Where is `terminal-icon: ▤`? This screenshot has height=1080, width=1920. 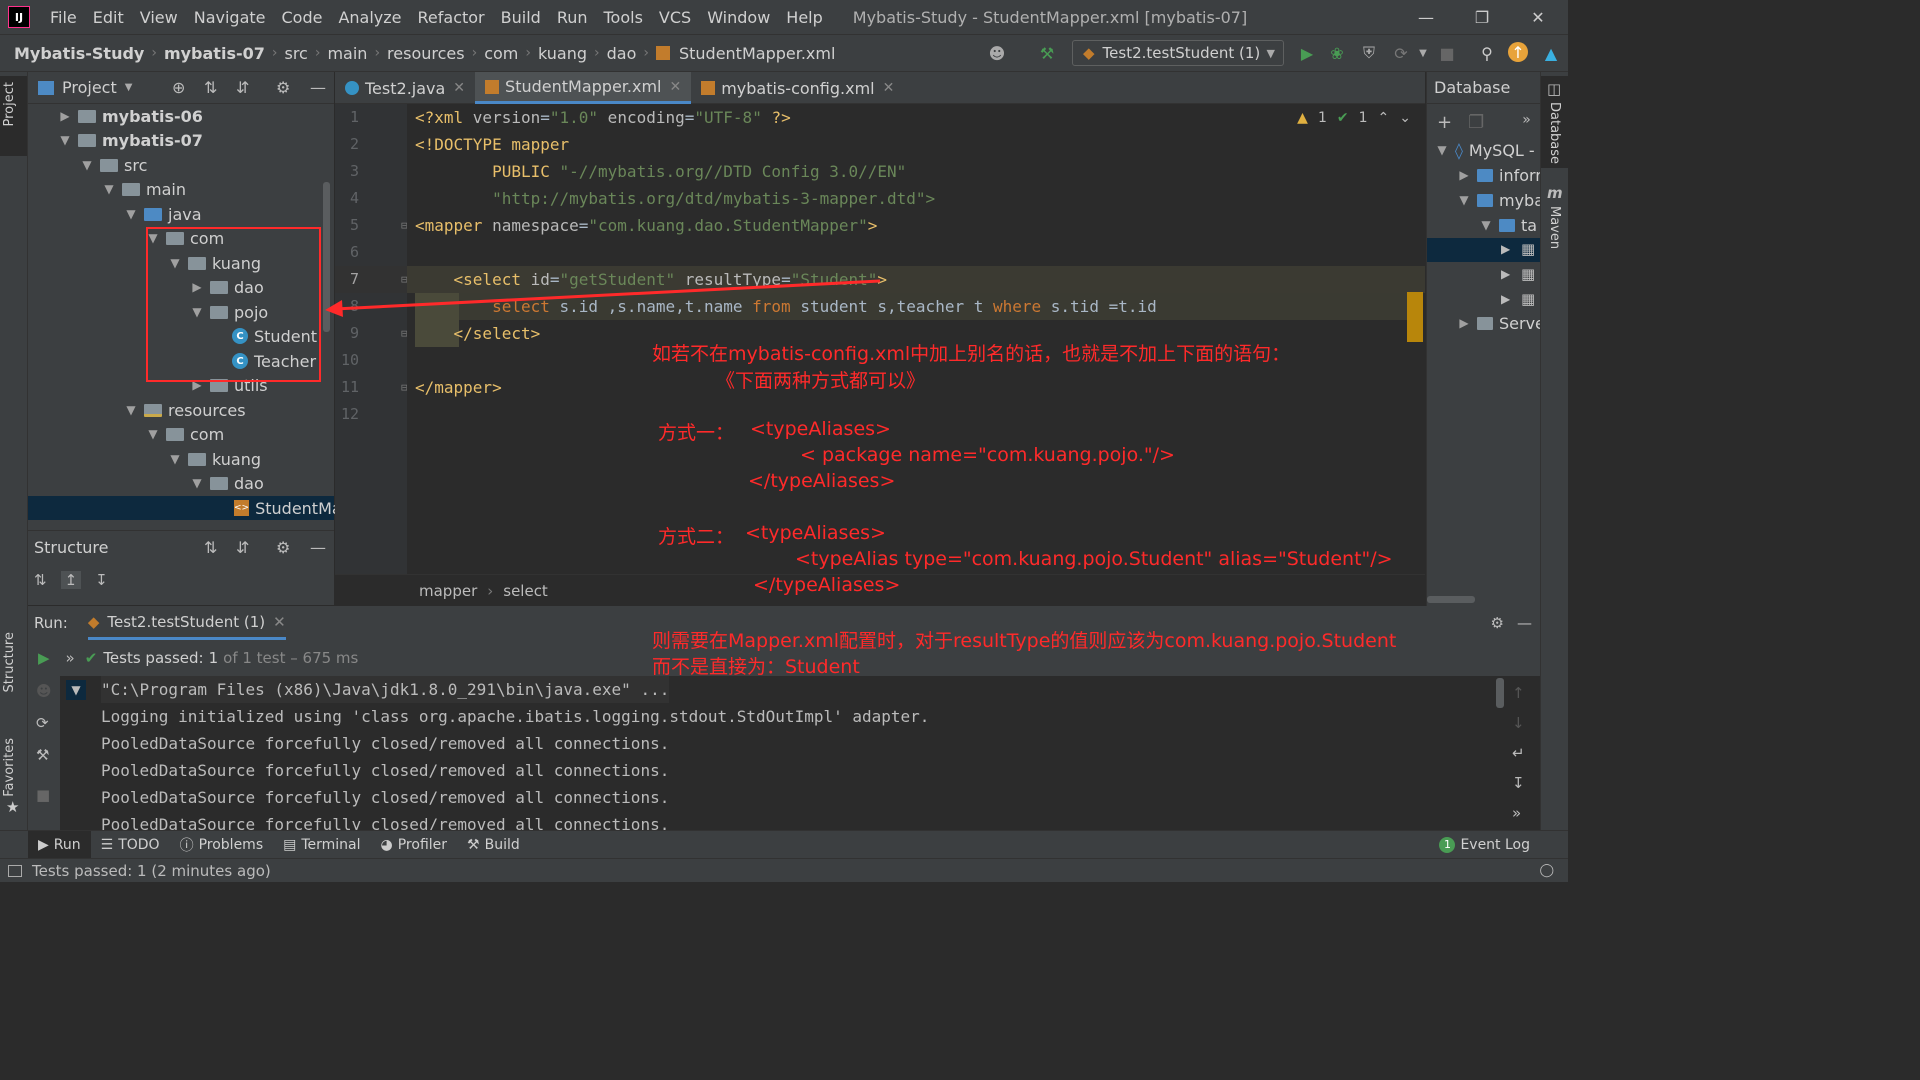
terminal-icon: ▤ is located at coordinates (290, 844).